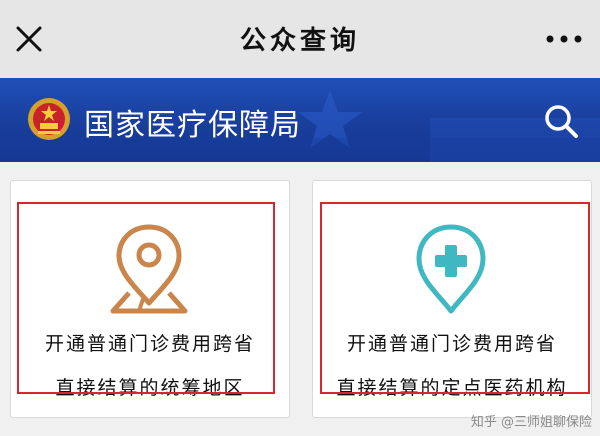 This screenshot has height=436, width=600. Describe the element at coordinates (452, 388) in the screenshot. I see `card-title-line-2: 直接结算的定点医药机构` at that location.